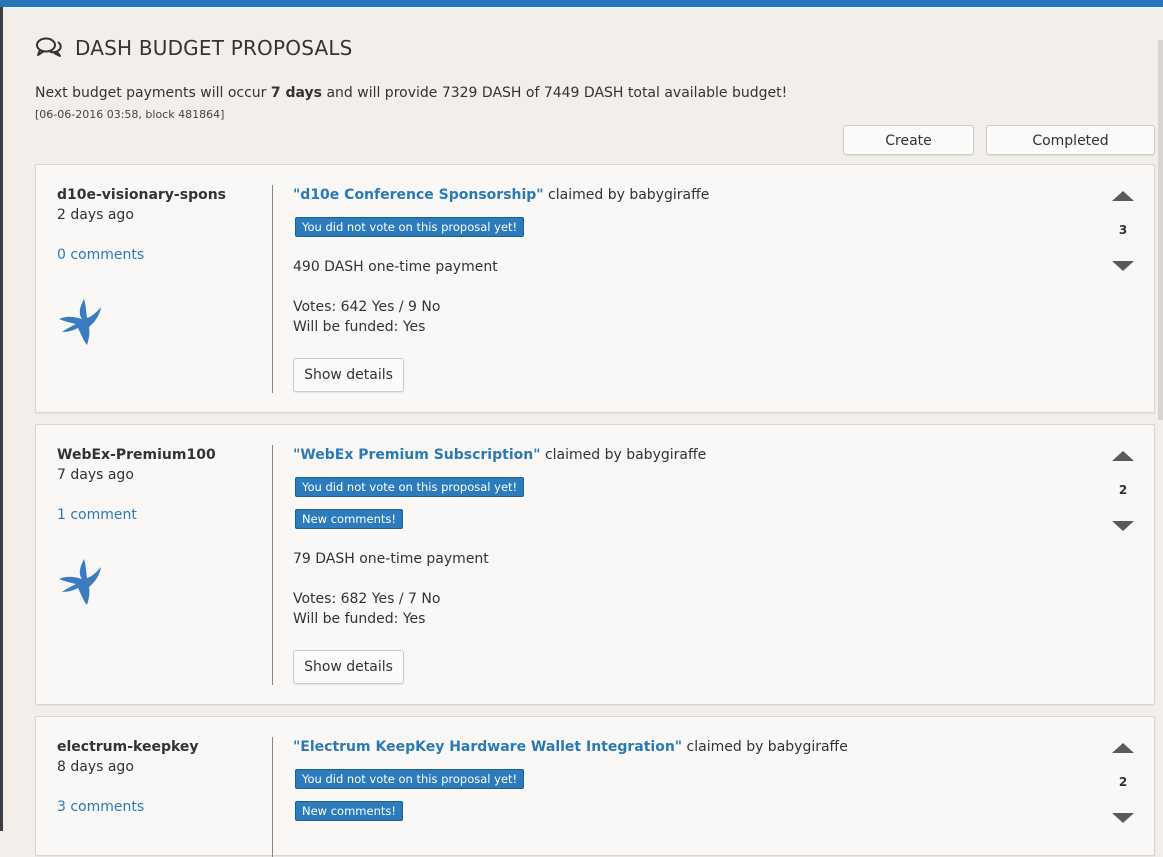  What do you see at coordinates (1160, 230) in the screenshot?
I see `scrollbar` at bounding box center [1160, 230].